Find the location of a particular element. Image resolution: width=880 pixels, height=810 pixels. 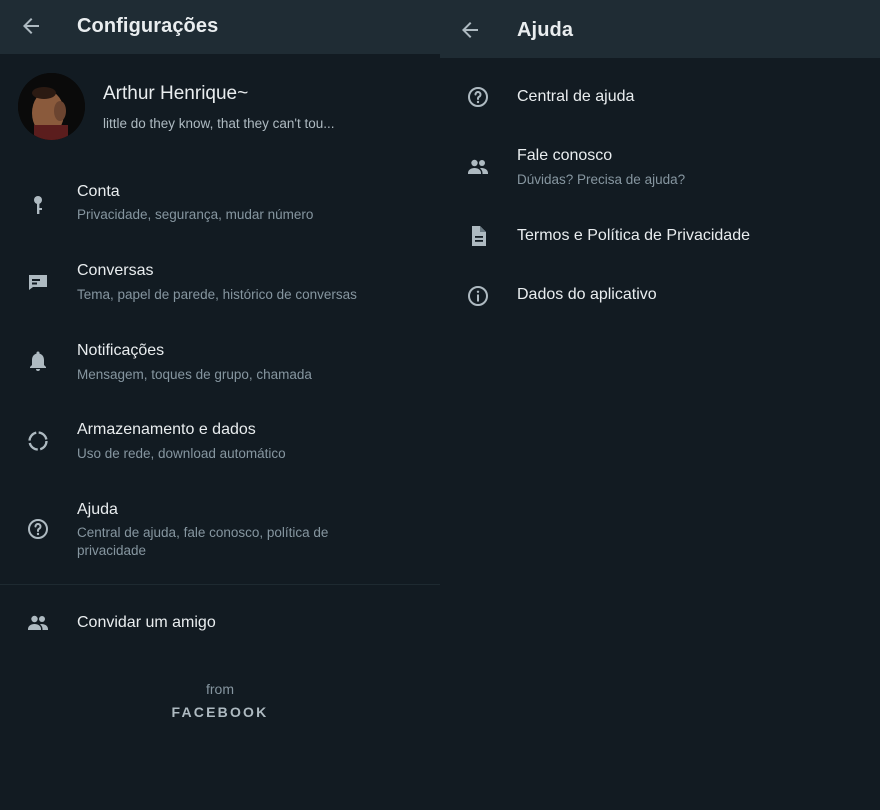

invite-friend-button: Convidar um amigo is located at coordinates (220, 623).